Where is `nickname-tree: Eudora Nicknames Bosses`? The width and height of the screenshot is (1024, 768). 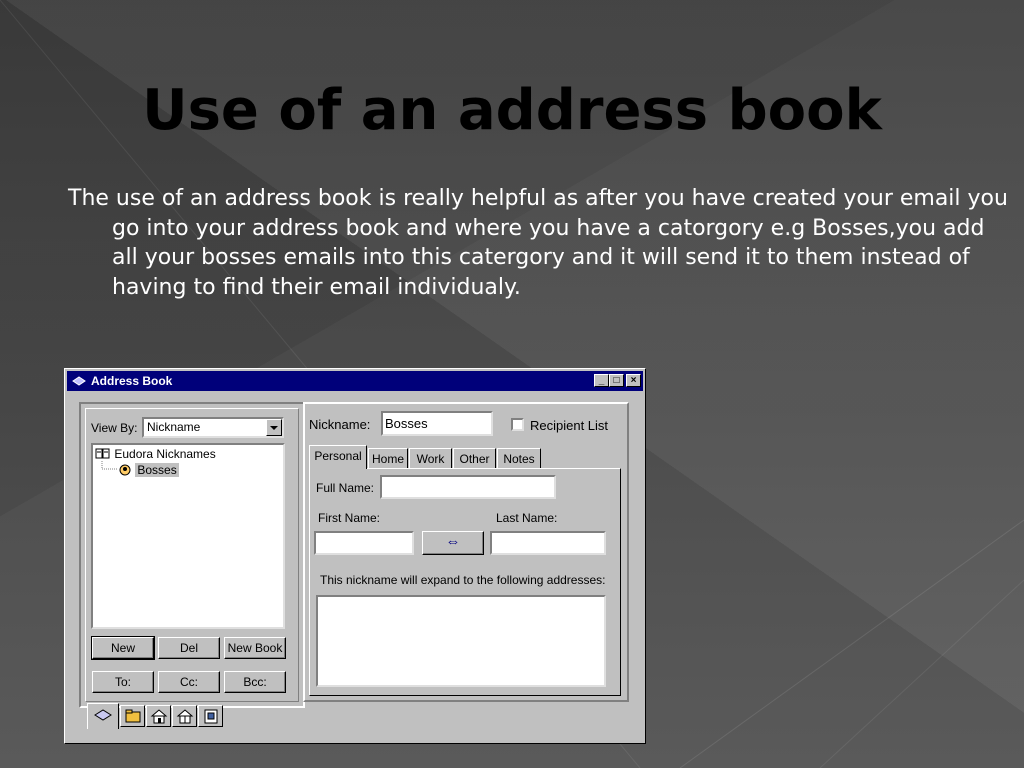
nickname-tree: Eudora Nicknames Bosses is located at coordinates (188, 536).